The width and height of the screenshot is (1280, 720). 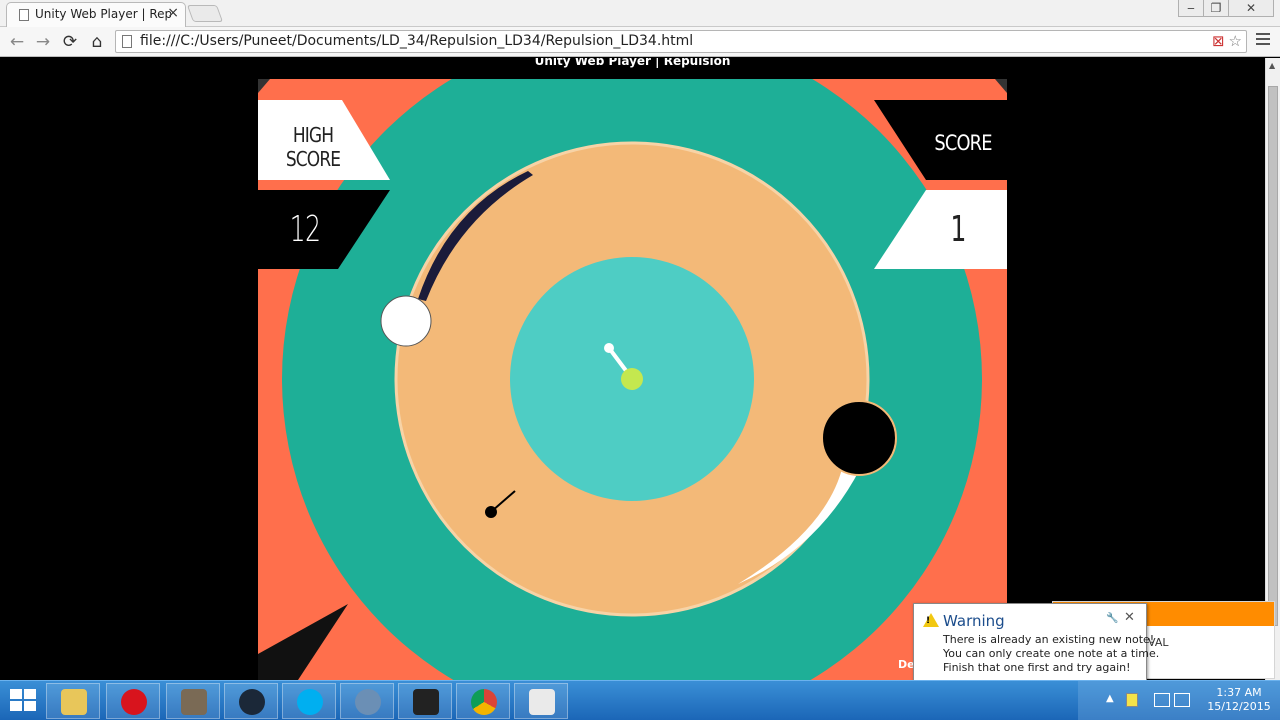 What do you see at coordinates (1227, 41) in the screenshot?
I see `omnibox-actions: ⊠ ☆` at bounding box center [1227, 41].